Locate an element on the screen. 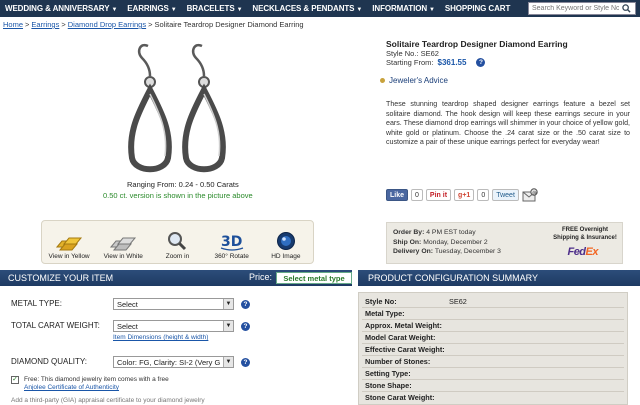 Image resolution: width=640 pixels, height=405 pixels. tweet-button: Tweet is located at coordinates (505, 195).